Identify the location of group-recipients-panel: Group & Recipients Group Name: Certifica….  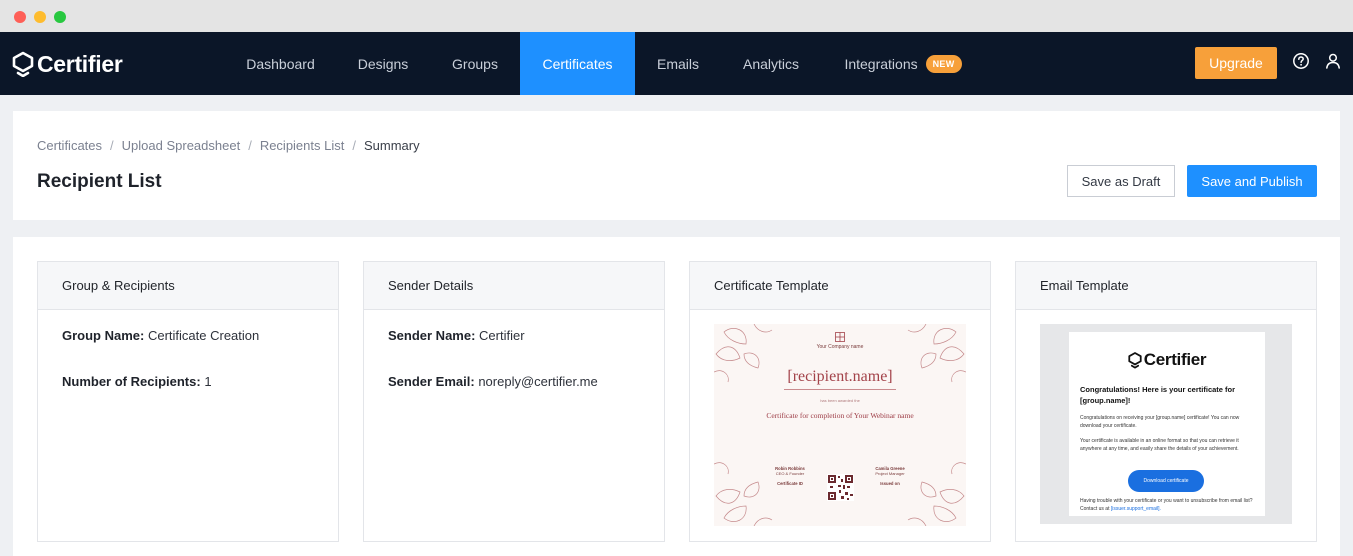
(188, 401).